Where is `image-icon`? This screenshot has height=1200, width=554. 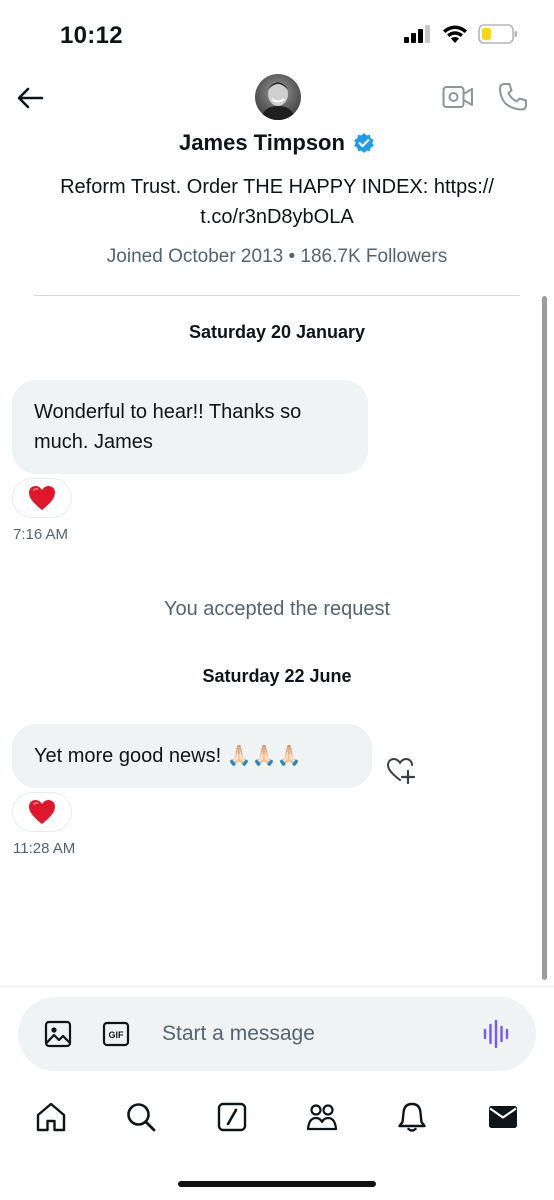
image-icon is located at coordinates (58, 1034).